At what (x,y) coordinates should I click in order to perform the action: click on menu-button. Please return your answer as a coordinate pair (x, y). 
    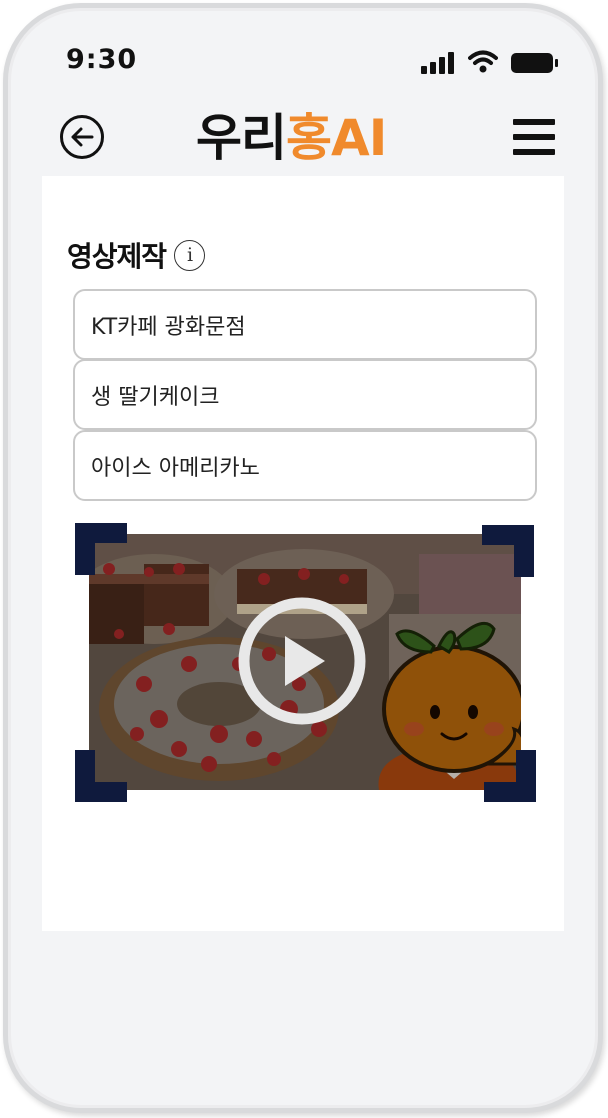
    Looking at the image, I should click on (534, 137).